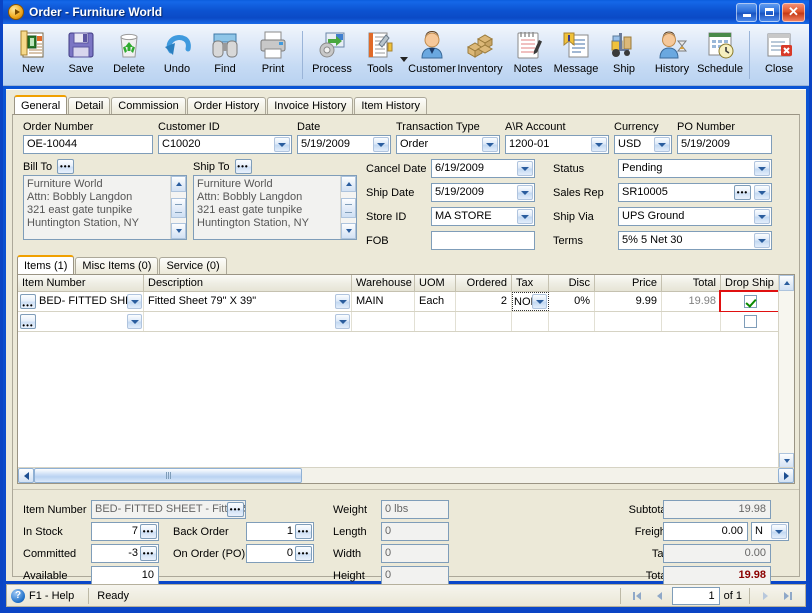 This screenshot has height=613, width=812. Describe the element at coordinates (273, 51) in the screenshot. I see `toolbar-button-print: Print` at that location.